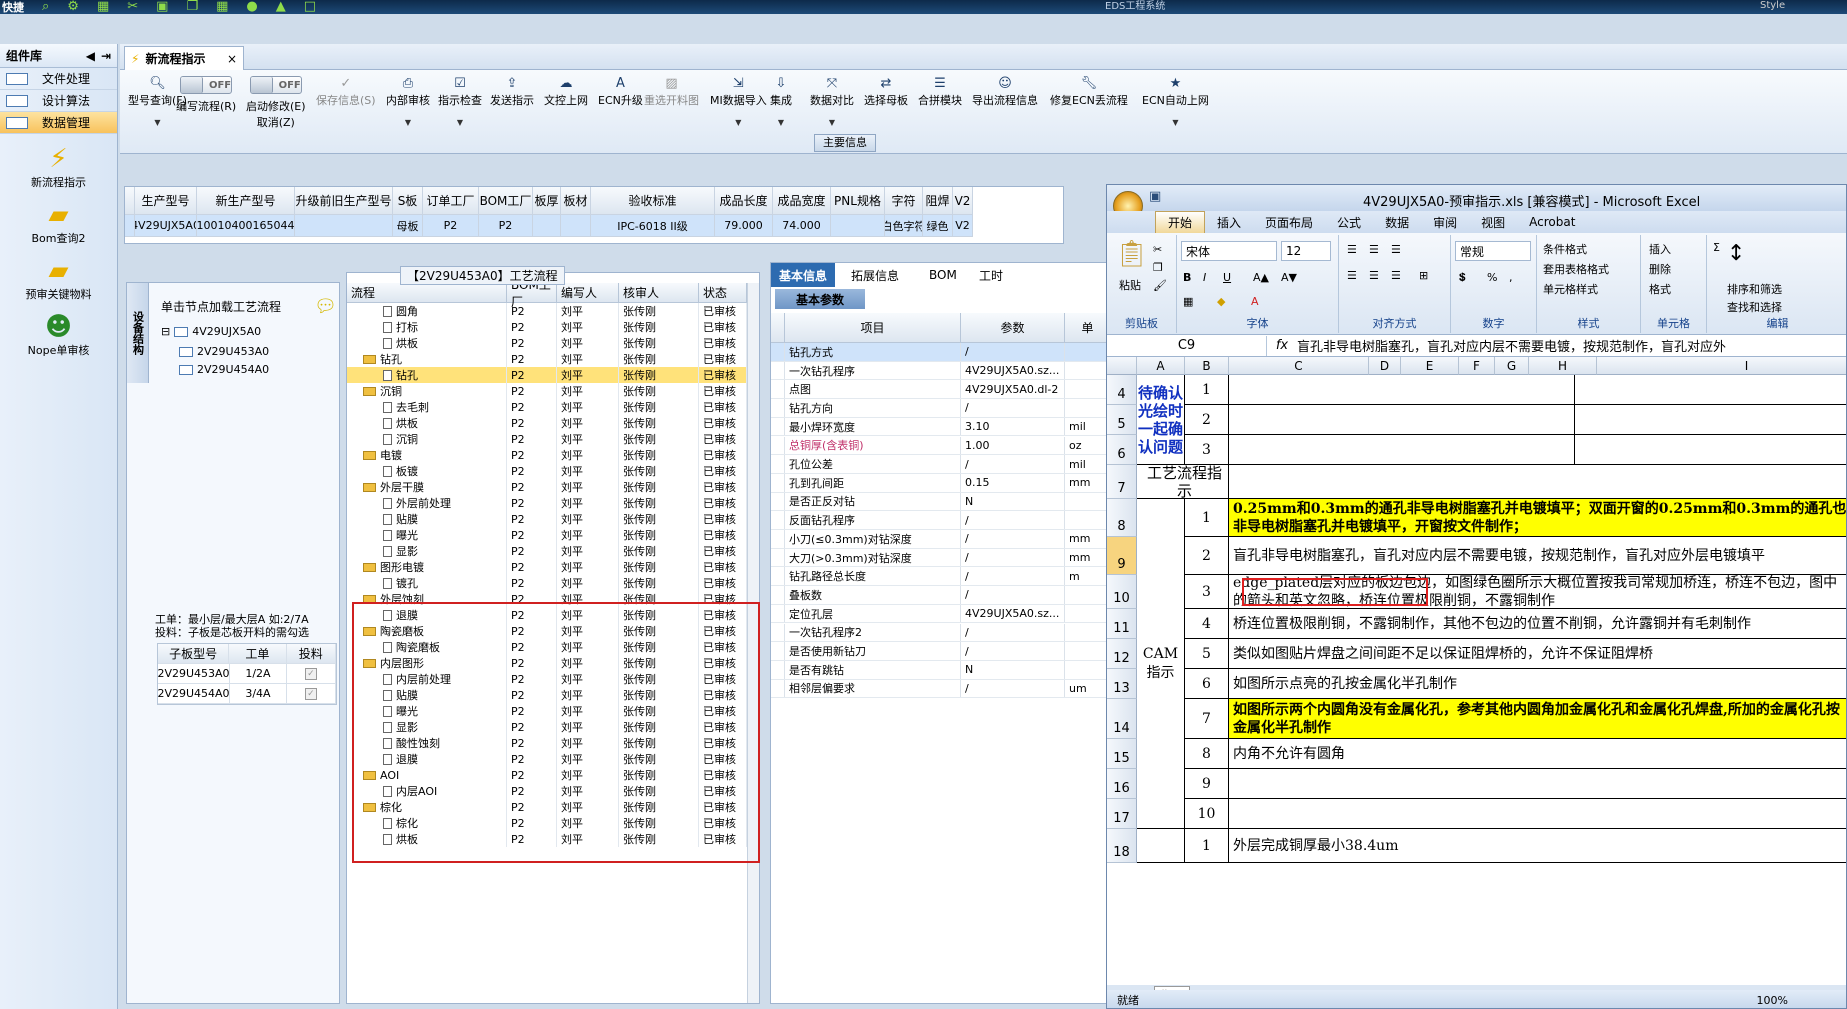 Image resolution: width=1847 pixels, height=1009 pixels. I want to click on table-row: 点图 4V29UJX5A0.dl-2, so click(940, 390).